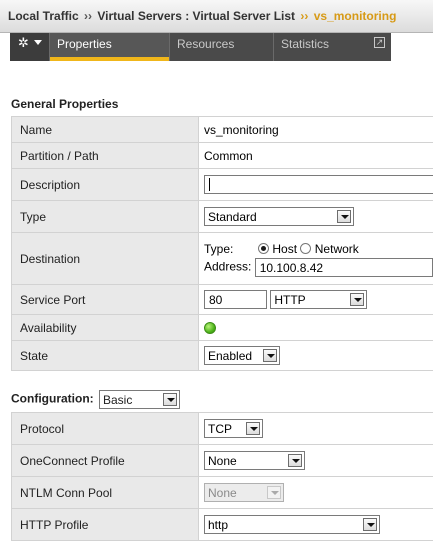  I want to click on active-tab-indicator, so click(109, 59).